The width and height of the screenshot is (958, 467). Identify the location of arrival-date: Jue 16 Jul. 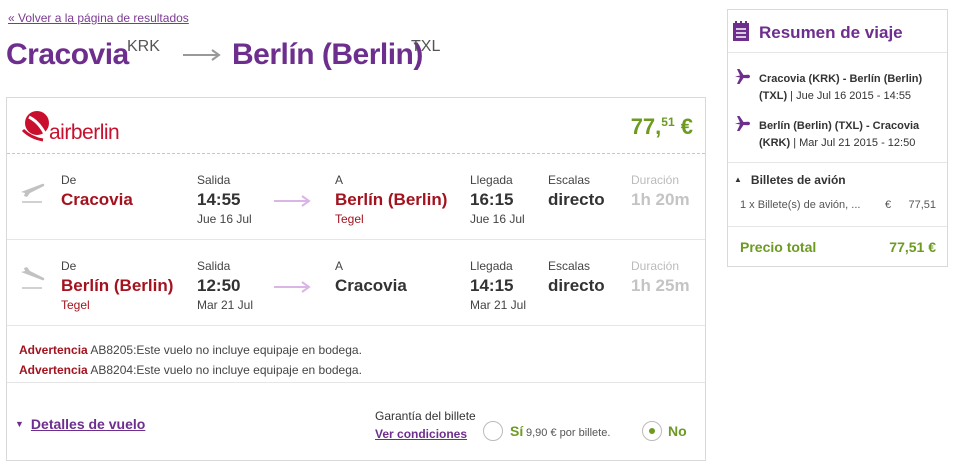
(497, 219).